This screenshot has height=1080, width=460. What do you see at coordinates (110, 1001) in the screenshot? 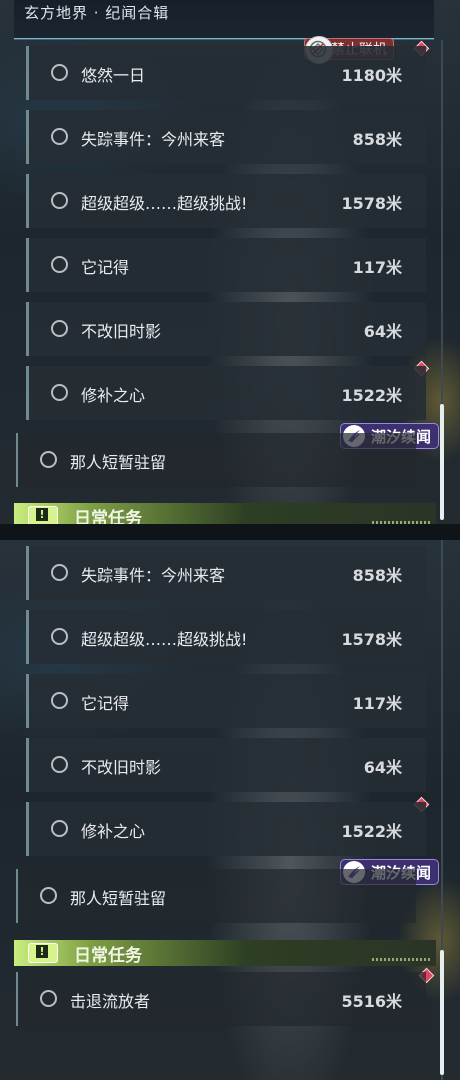
I see `quest-name: 击退流放者` at bounding box center [110, 1001].